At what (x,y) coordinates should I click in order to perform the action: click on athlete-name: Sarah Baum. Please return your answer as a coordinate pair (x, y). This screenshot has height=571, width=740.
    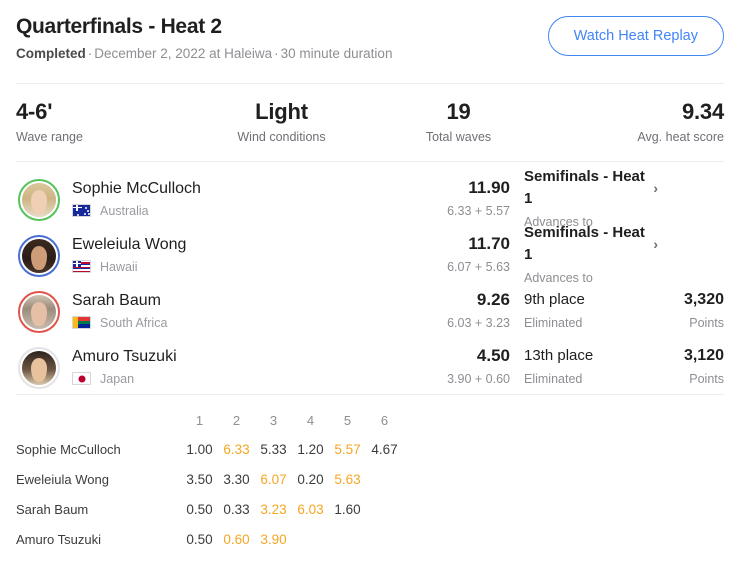
    Looking at the image, I should click on (116, 300).